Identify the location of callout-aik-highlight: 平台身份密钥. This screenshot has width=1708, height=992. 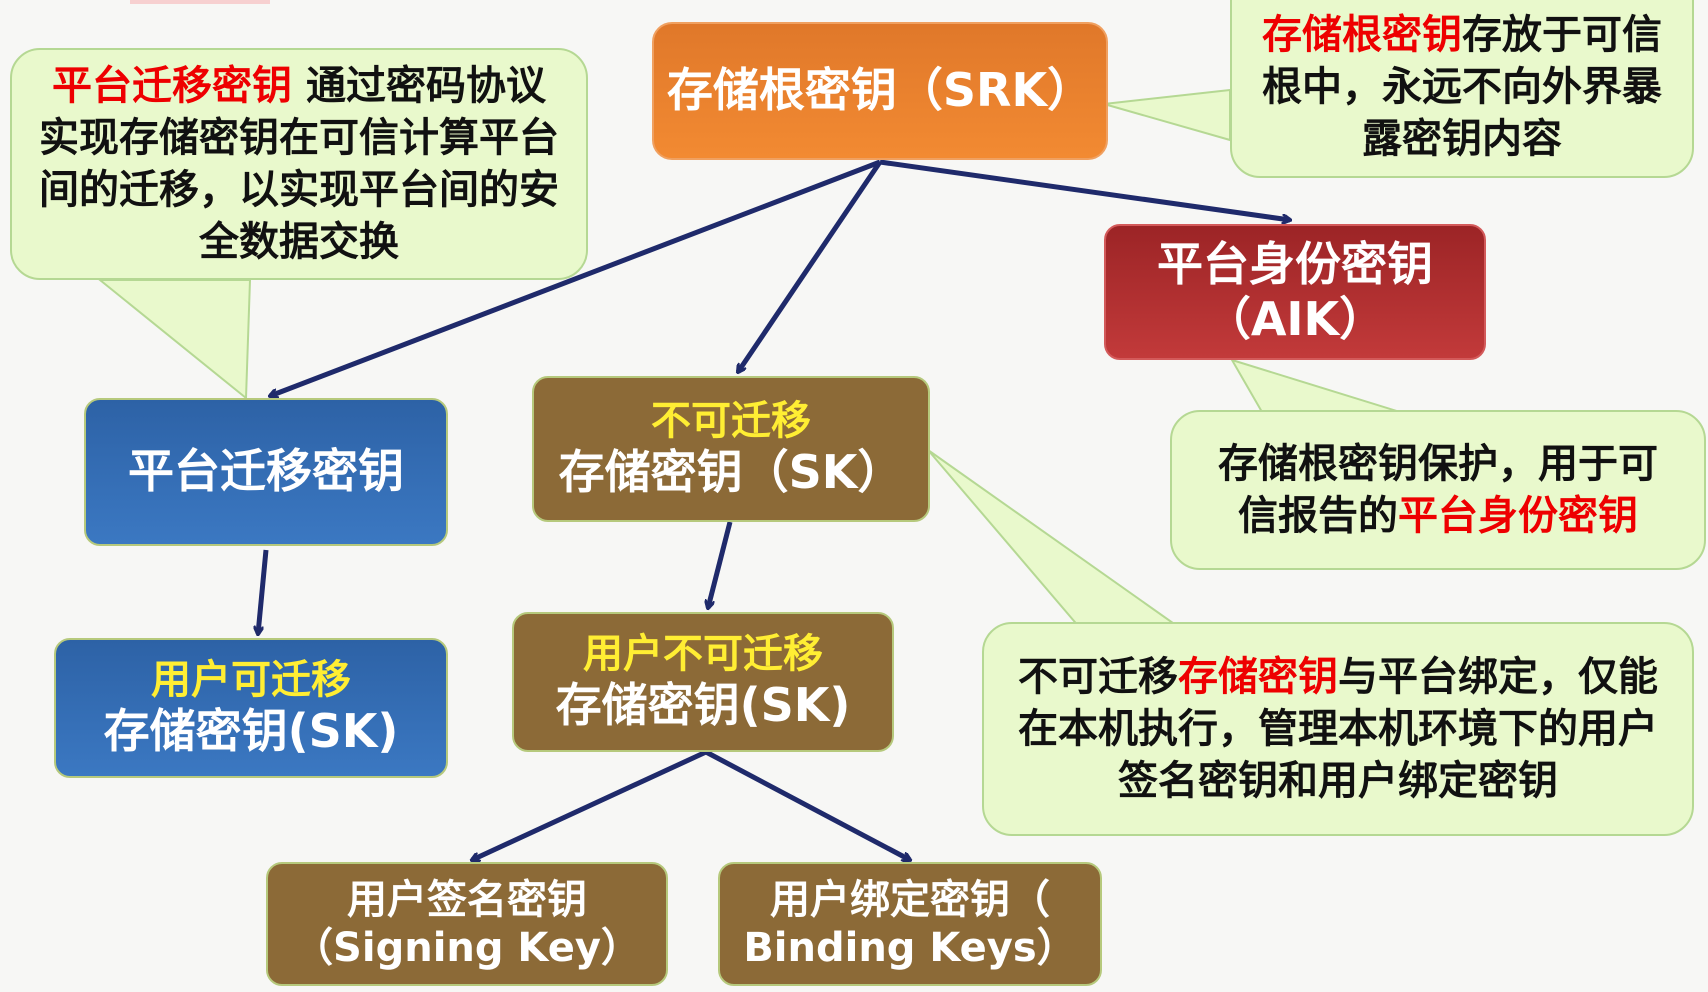
(1518, 516).